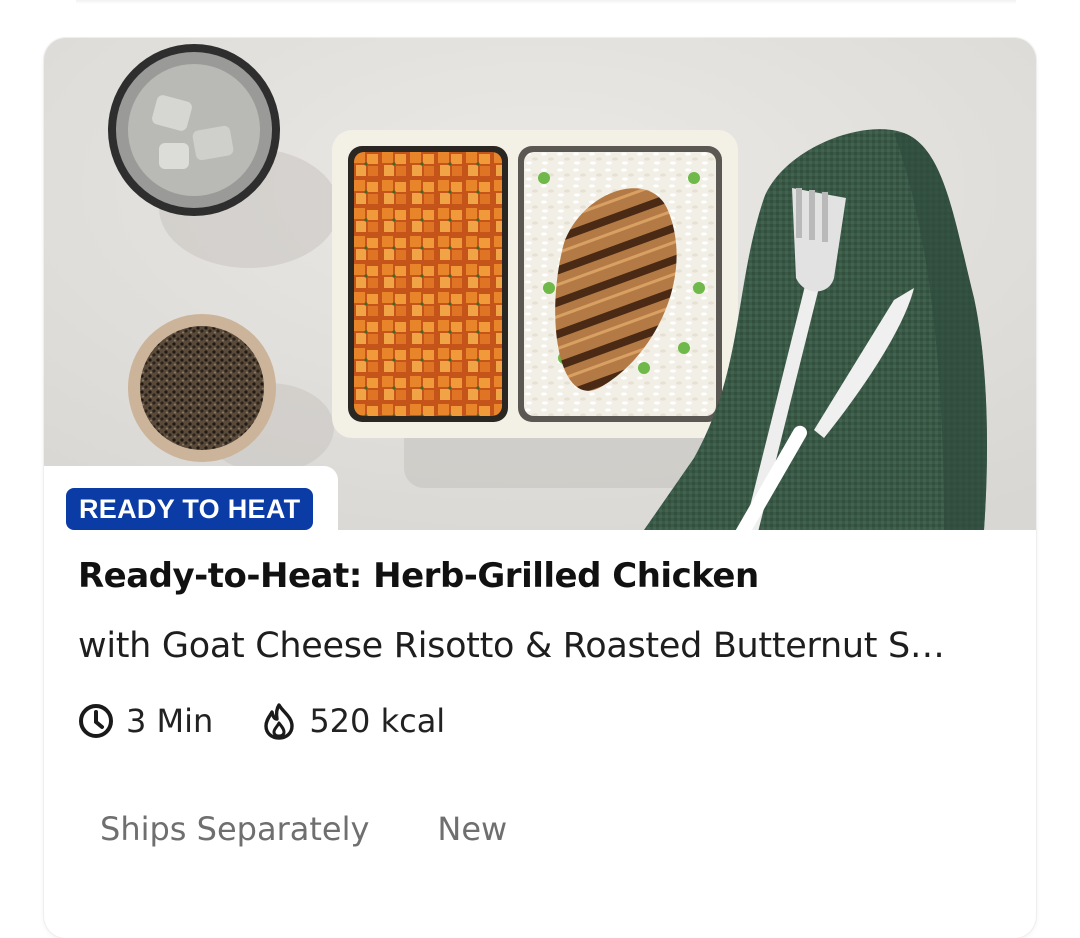 The height and width of the screenshot is (938, 1080). What do you see at coordinates (472, 829) in the screenshot?
I see `tag-new: New` at bounding box center [472, 829].